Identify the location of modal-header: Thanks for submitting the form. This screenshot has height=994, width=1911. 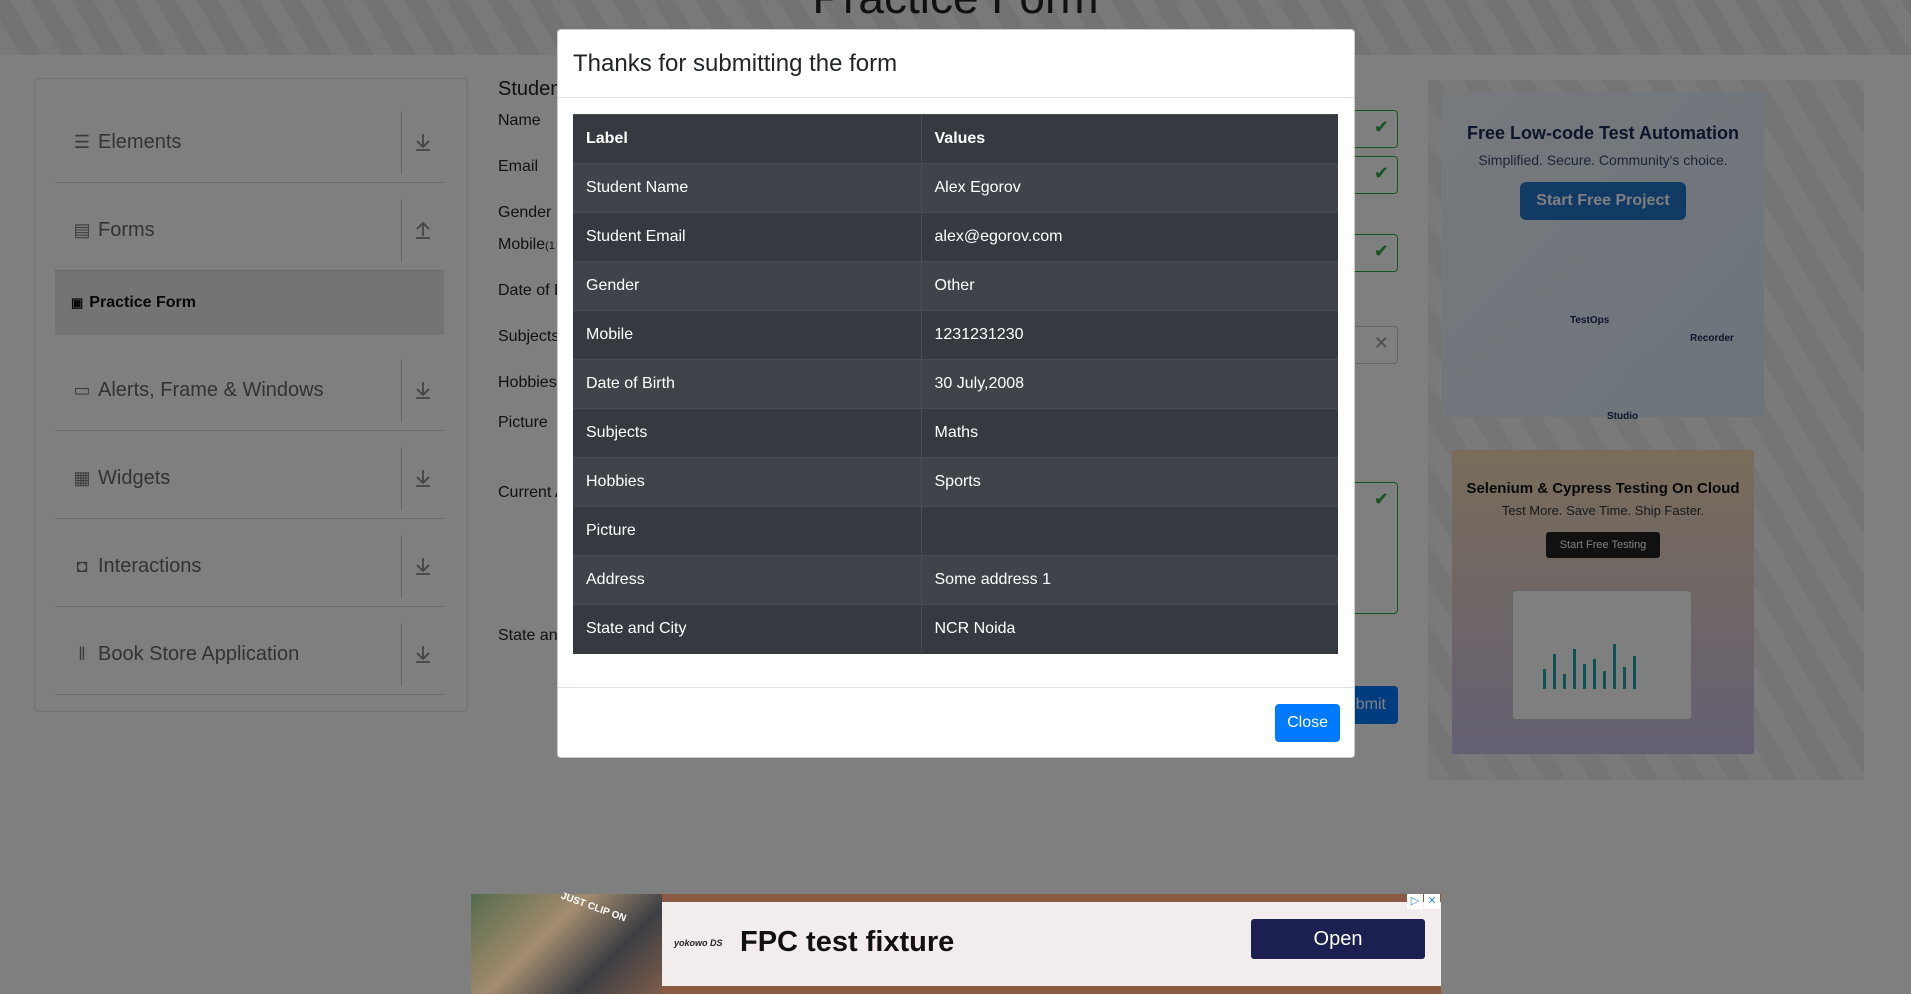
(956, 64).